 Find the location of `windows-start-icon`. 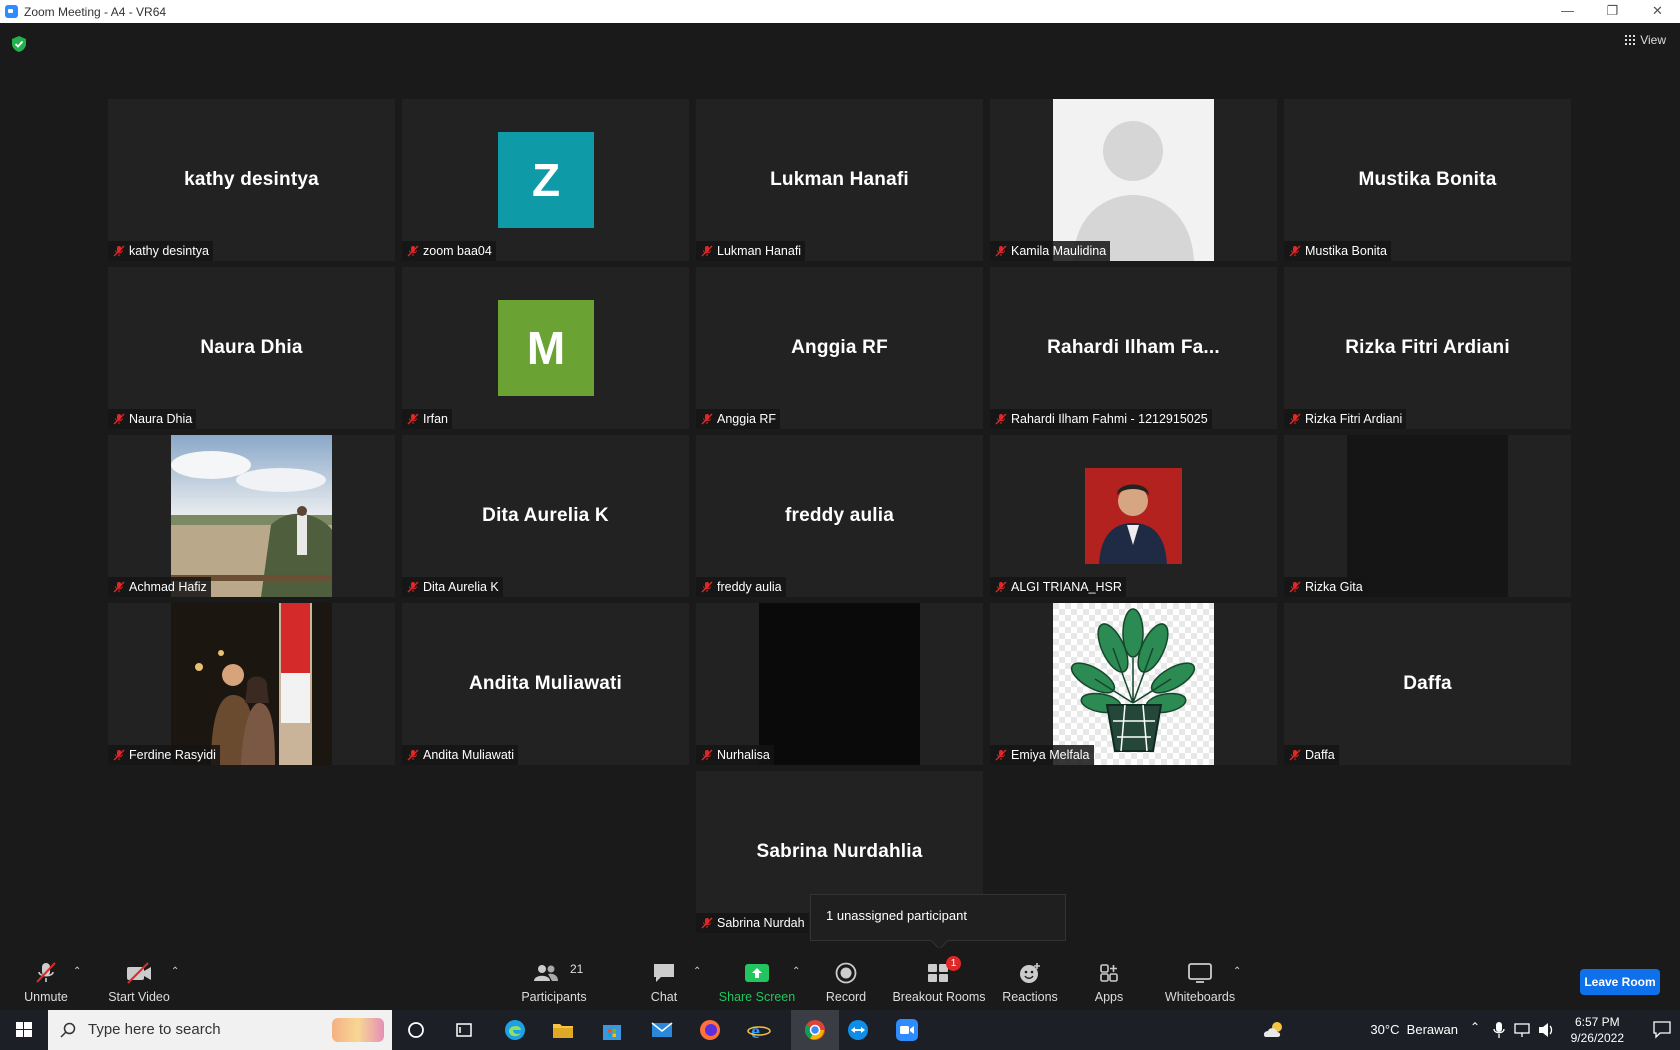

windows-start-icon is located at coordinates (24, 1030).